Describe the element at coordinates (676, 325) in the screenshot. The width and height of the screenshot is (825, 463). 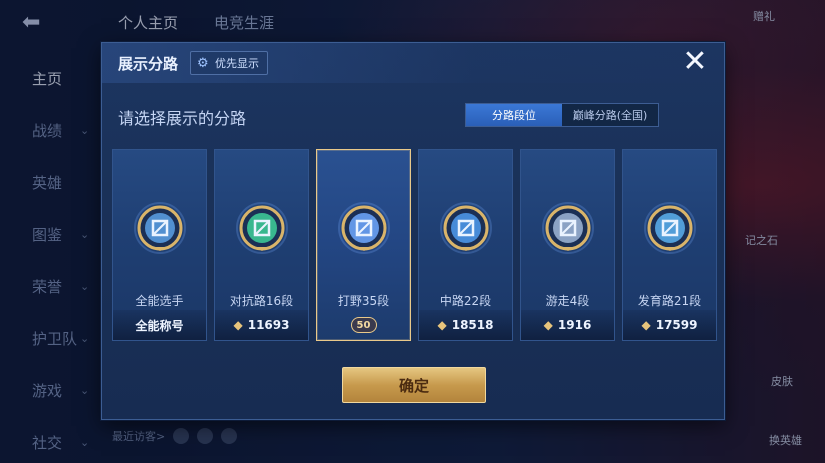
I see `lane-card-value: 17599` at that location.